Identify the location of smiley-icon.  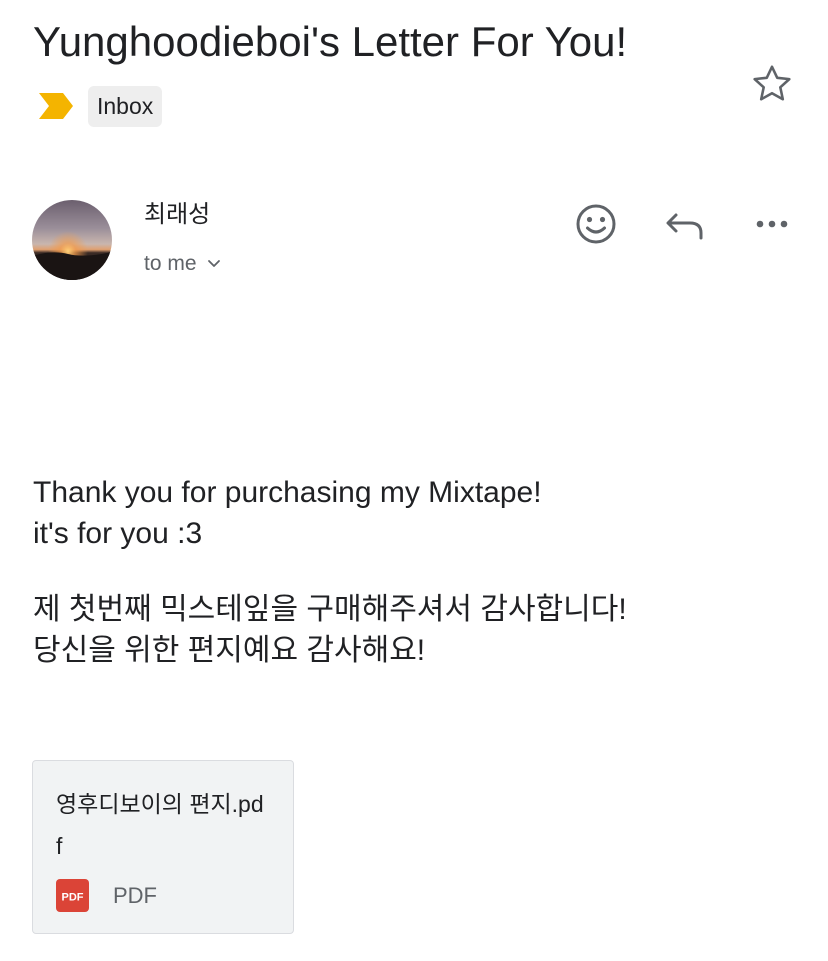
(596, 224).